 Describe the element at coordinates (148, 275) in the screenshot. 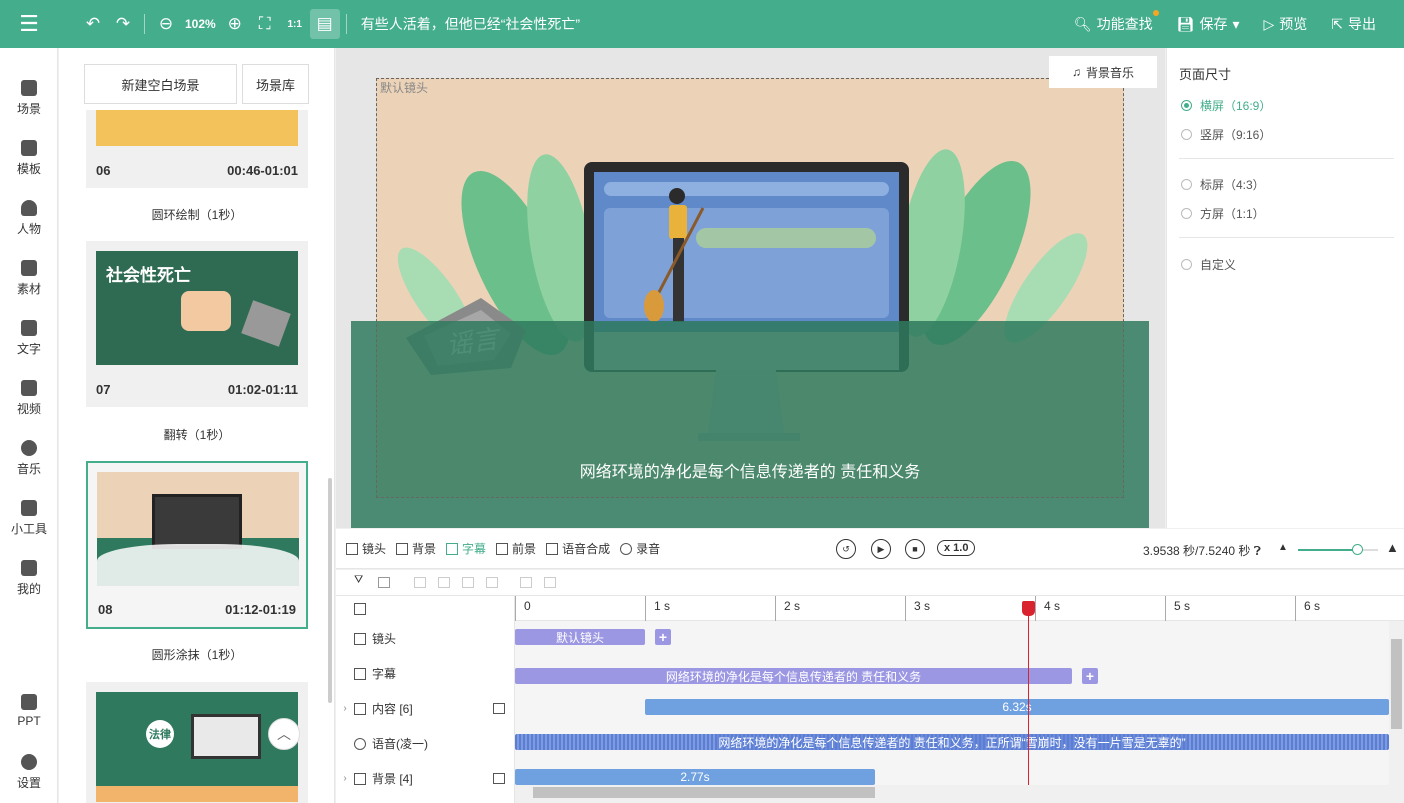

I see `thumbnail-title: 社会性死亡` at that location.